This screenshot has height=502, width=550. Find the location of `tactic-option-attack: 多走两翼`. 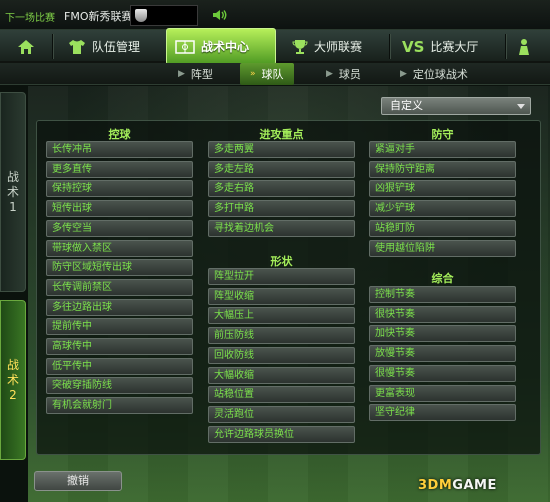

tactic-option-attack: 多走两翼 is located at coordinates (281, 149).